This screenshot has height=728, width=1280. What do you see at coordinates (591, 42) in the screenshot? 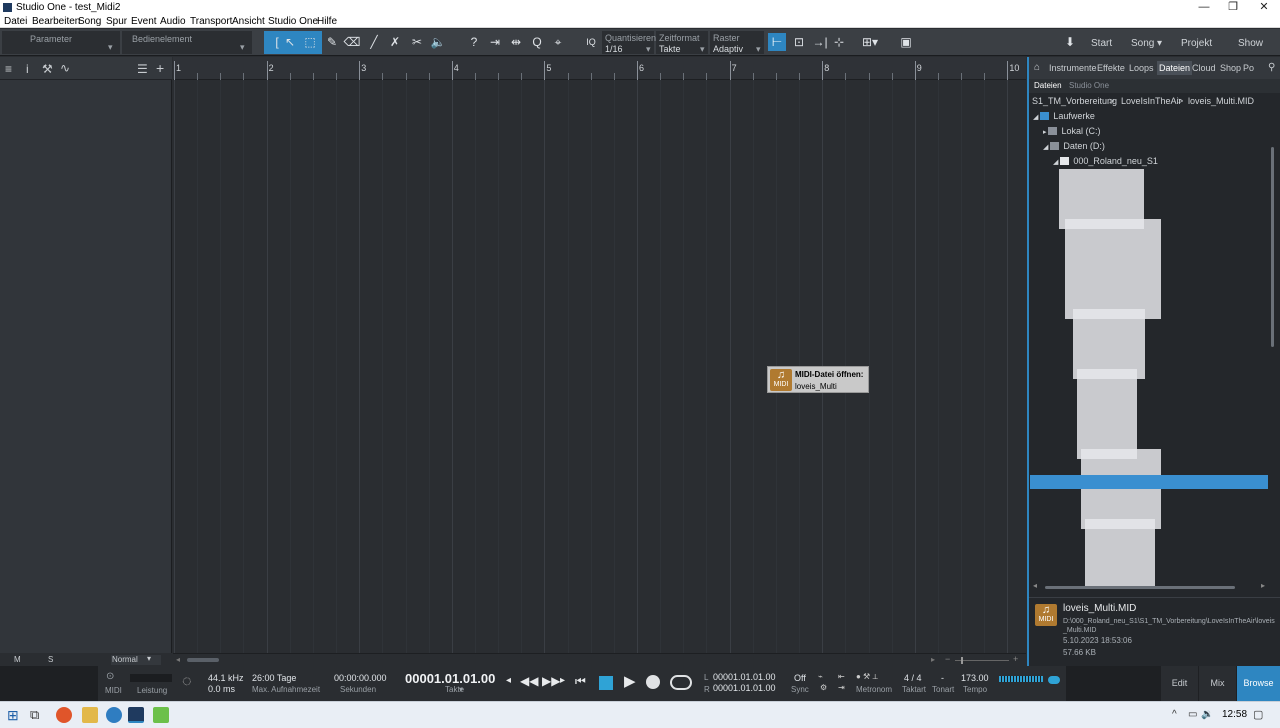
I see `iq-button: IQ` at bounding box center [591, 42].